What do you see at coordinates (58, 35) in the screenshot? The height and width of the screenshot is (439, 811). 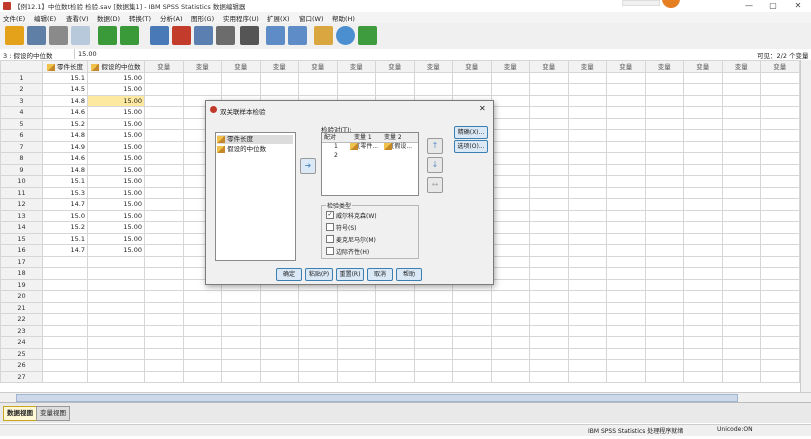 I see `print-icon` at bounding box center [58, 35].